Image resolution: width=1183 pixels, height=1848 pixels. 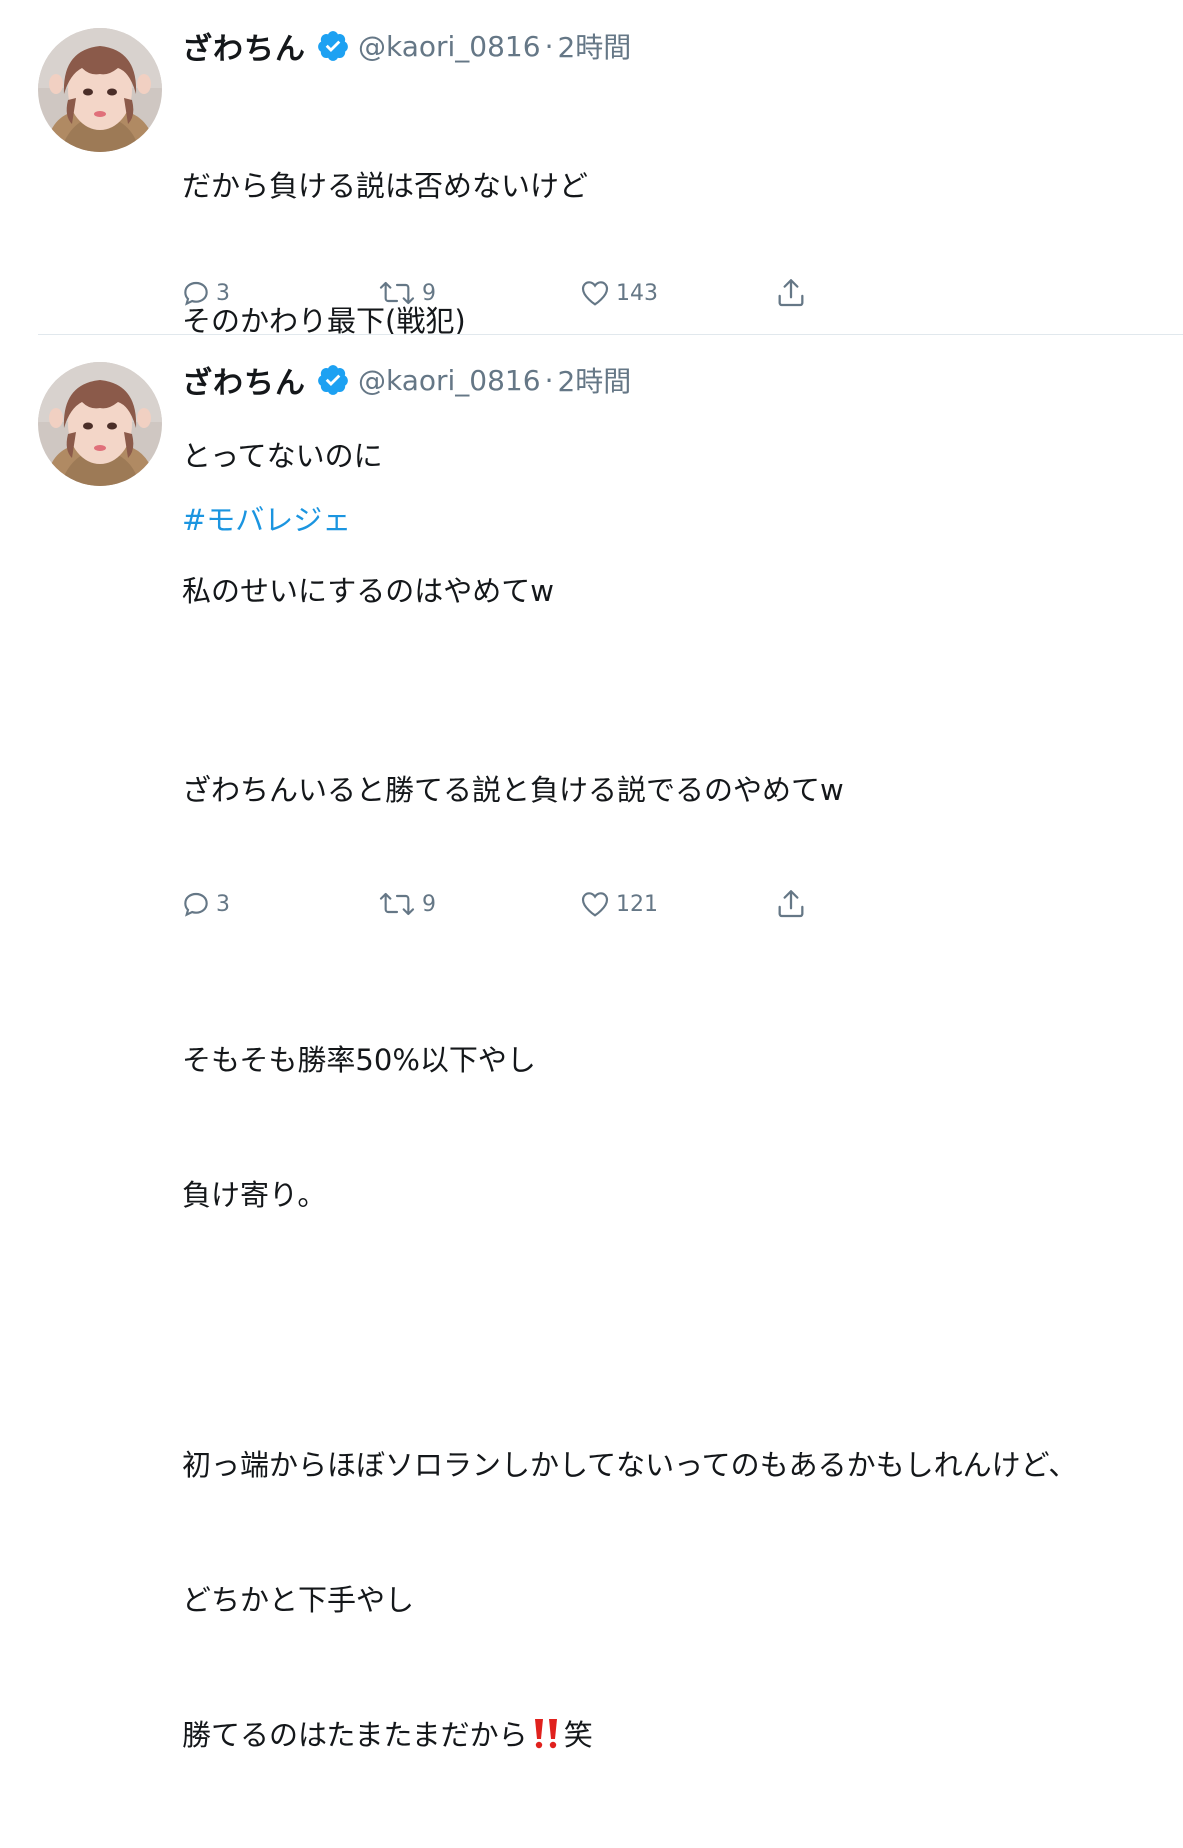 What do you see at coordinates (545, 1734) in the screenshot?
I see `double-exclamation-icon` at bounding box center [545, 1734].